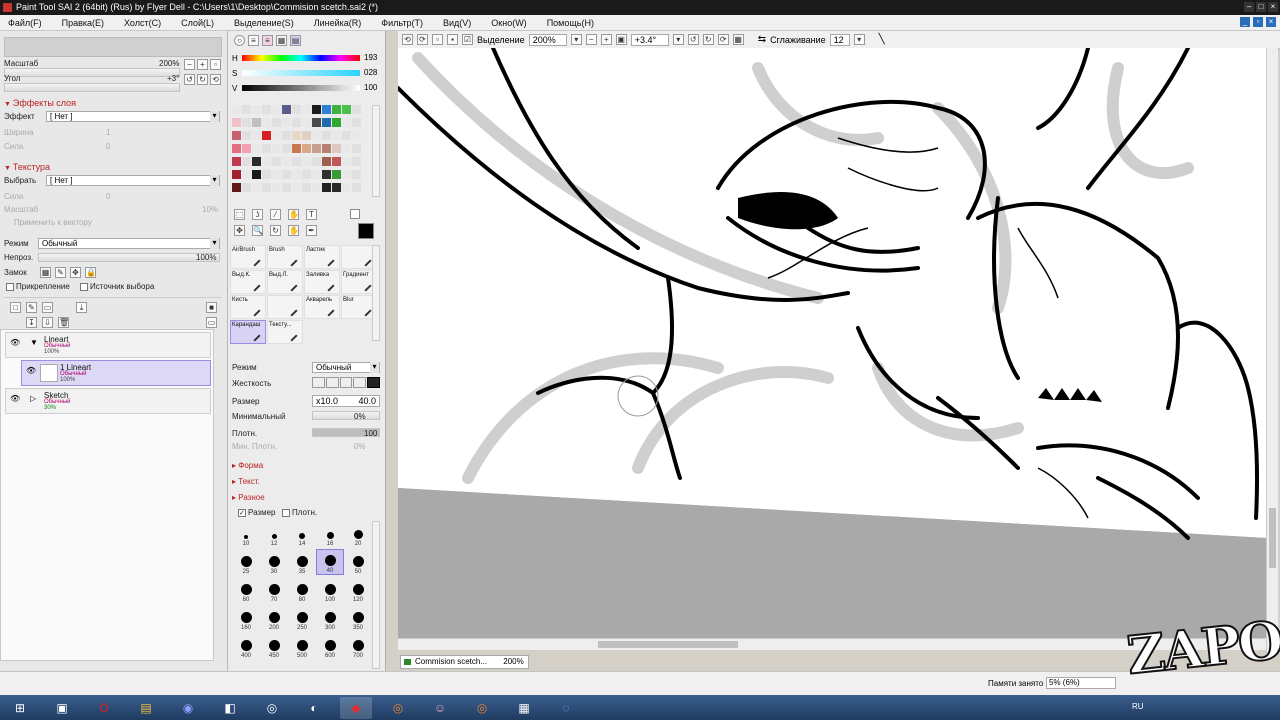 The height and width of the screenshot is (720, 1280). What do you see at coordinates (274, 534) in the screenshot?
I see `brush-size-option: 12` at bounding box center [274, 534].